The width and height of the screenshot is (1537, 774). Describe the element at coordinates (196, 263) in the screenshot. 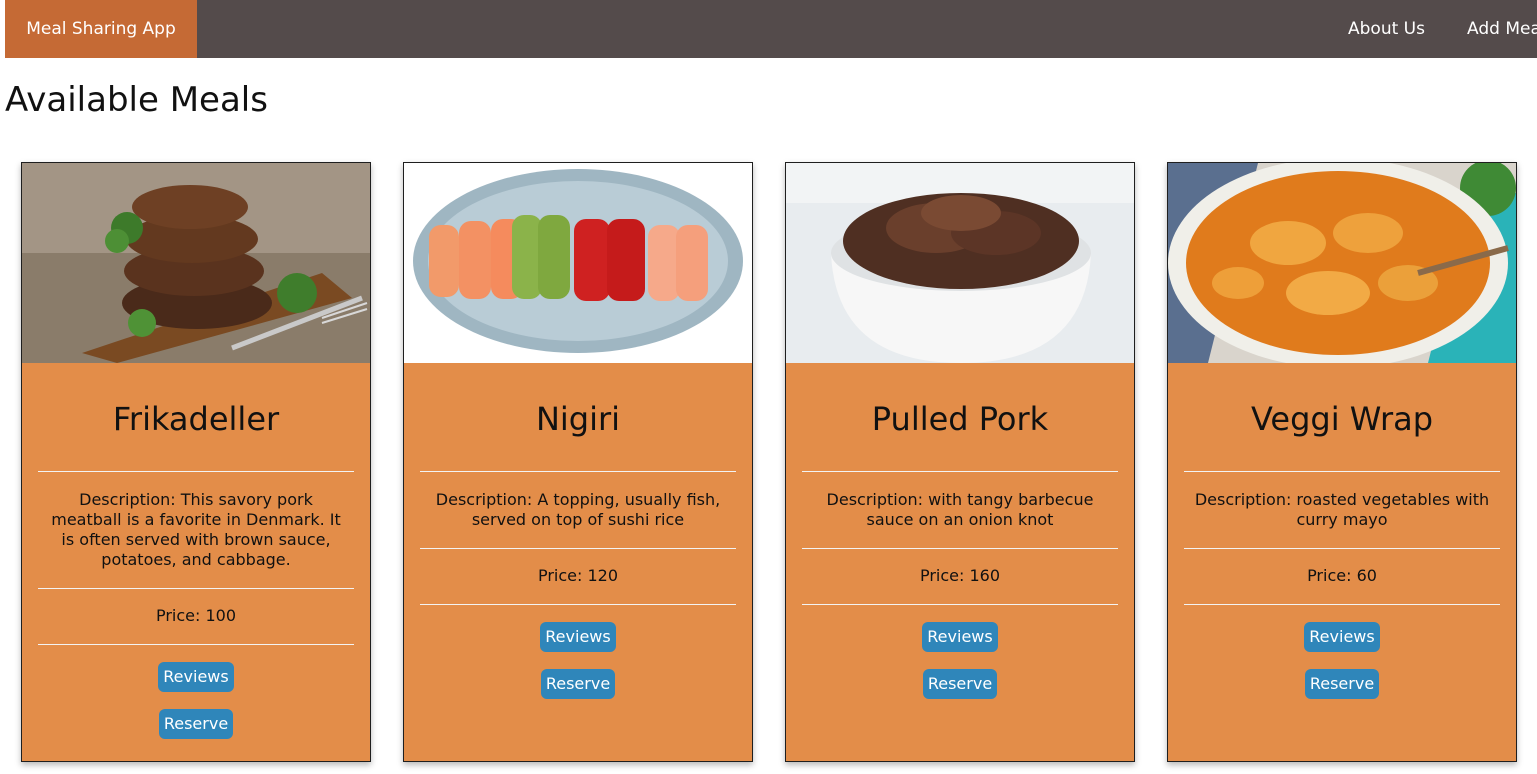

I see `meal-image-frikadeller` at that location.